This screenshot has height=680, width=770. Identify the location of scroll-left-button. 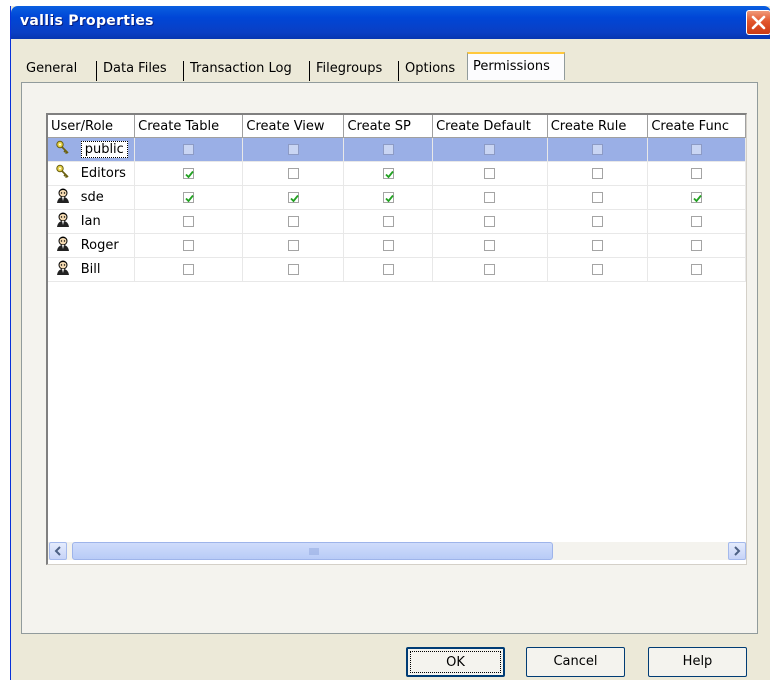
(58, 551).